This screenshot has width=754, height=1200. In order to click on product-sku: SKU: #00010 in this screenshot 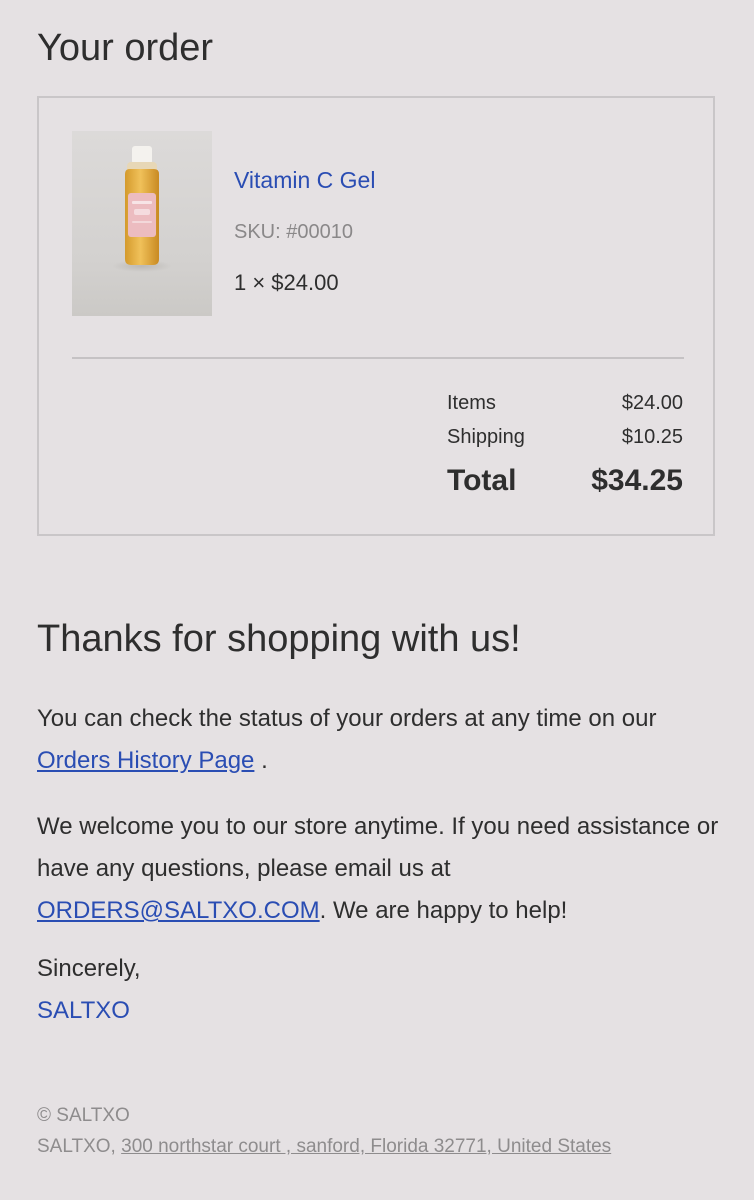, I will do `click(293, 232)`.